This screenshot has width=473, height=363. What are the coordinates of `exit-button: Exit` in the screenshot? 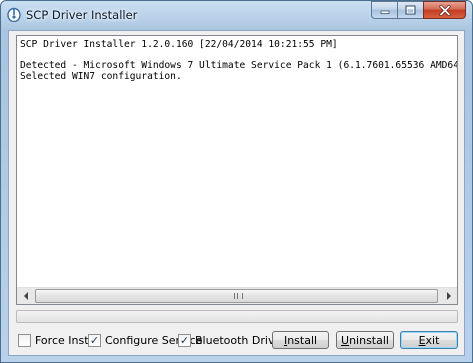 It's located at (429, 340).